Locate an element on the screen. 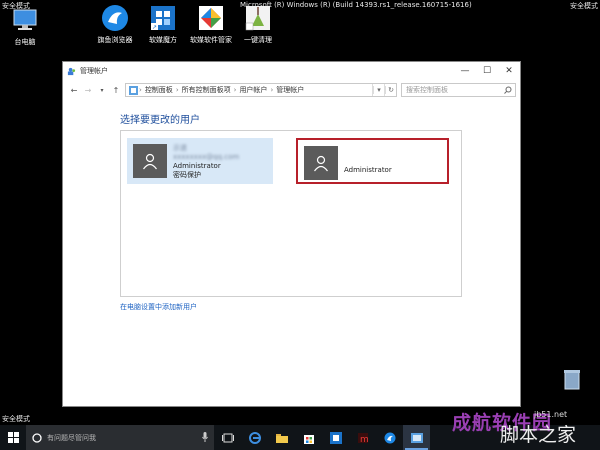  breadcrumb-user-accounts: 用户帐户 is located at coordinates (253, 90).